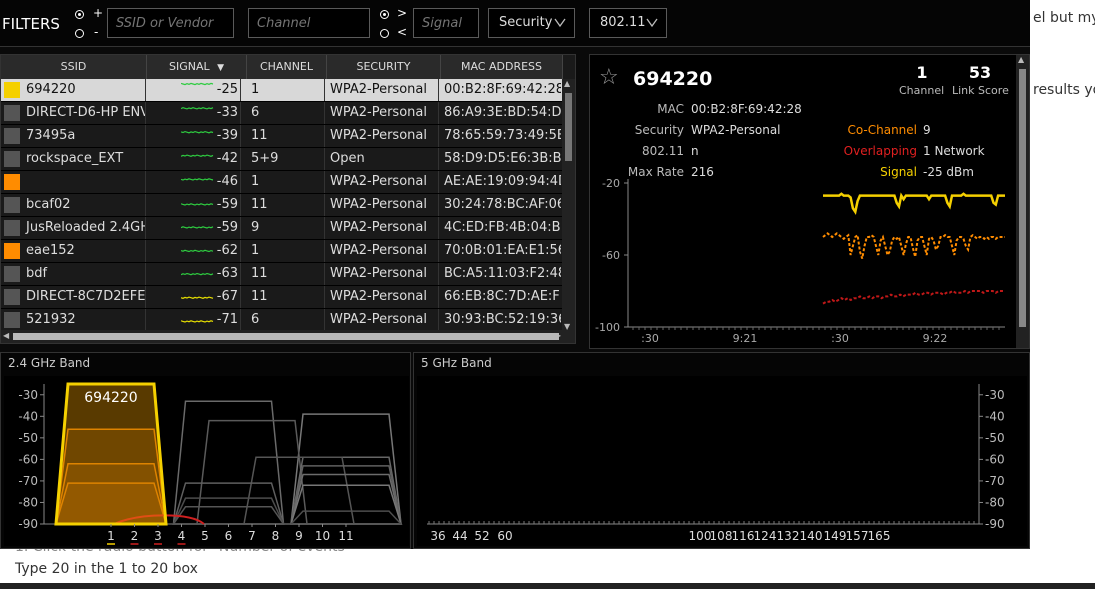 Image resolution: width=1095 pixels, height=589 pixels. Describe the element at coordinates (609, 77) in the screenshot. I see `favorite-star-icon: ☆` at that location.